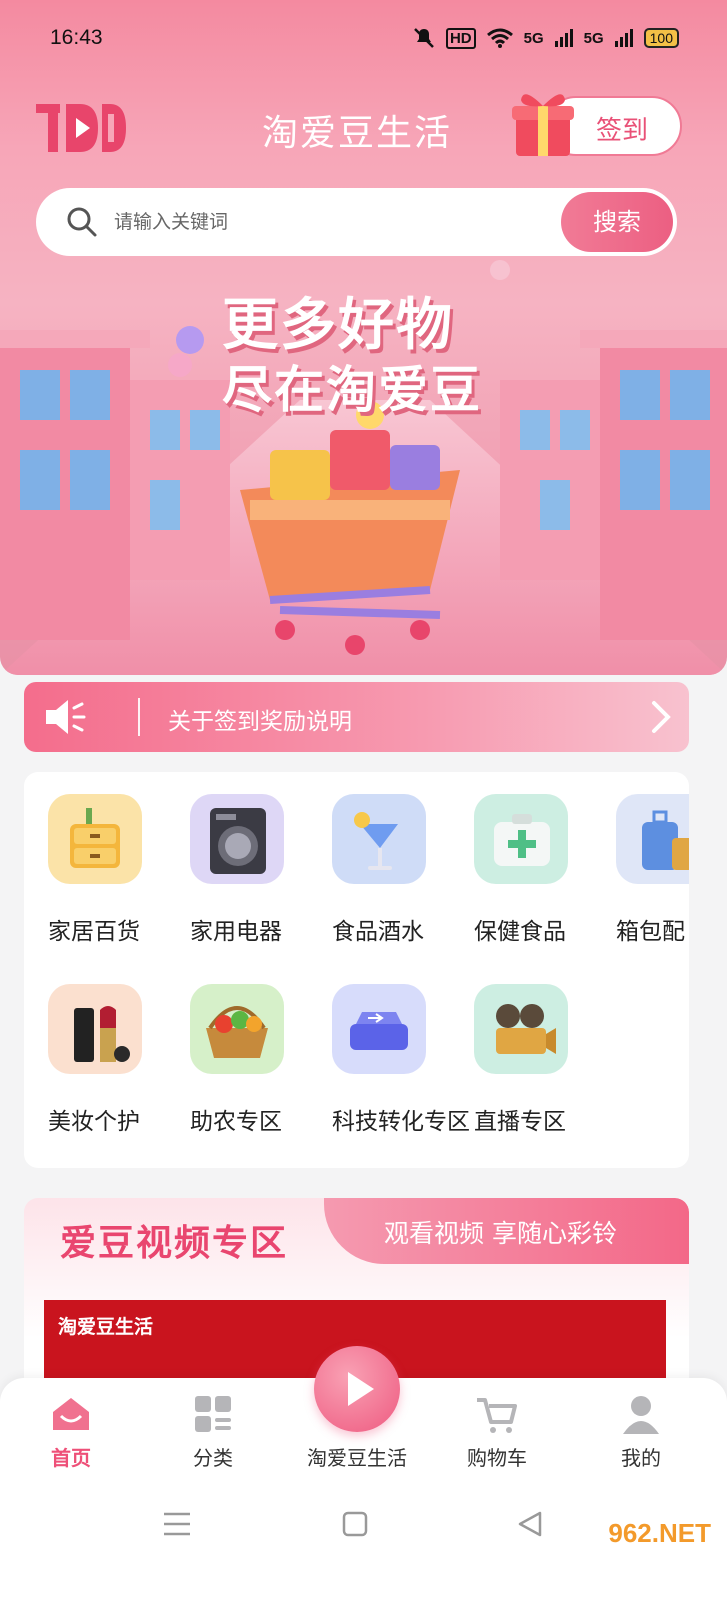  I want to click on nav-center-label: 淘爱豆生活, so click(357, 1458).